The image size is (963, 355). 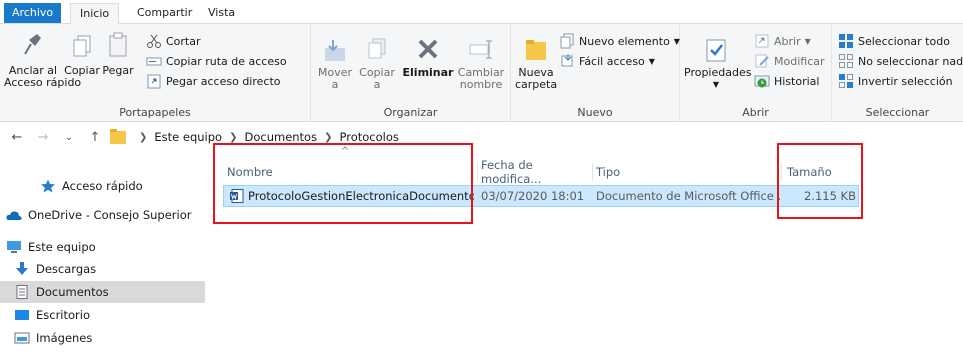 What do you see at coordinates (607, 61) in the screenshot?
I see `easy-access-dropdown: Fácil acceso ▼` at bounding box center [607, 61].